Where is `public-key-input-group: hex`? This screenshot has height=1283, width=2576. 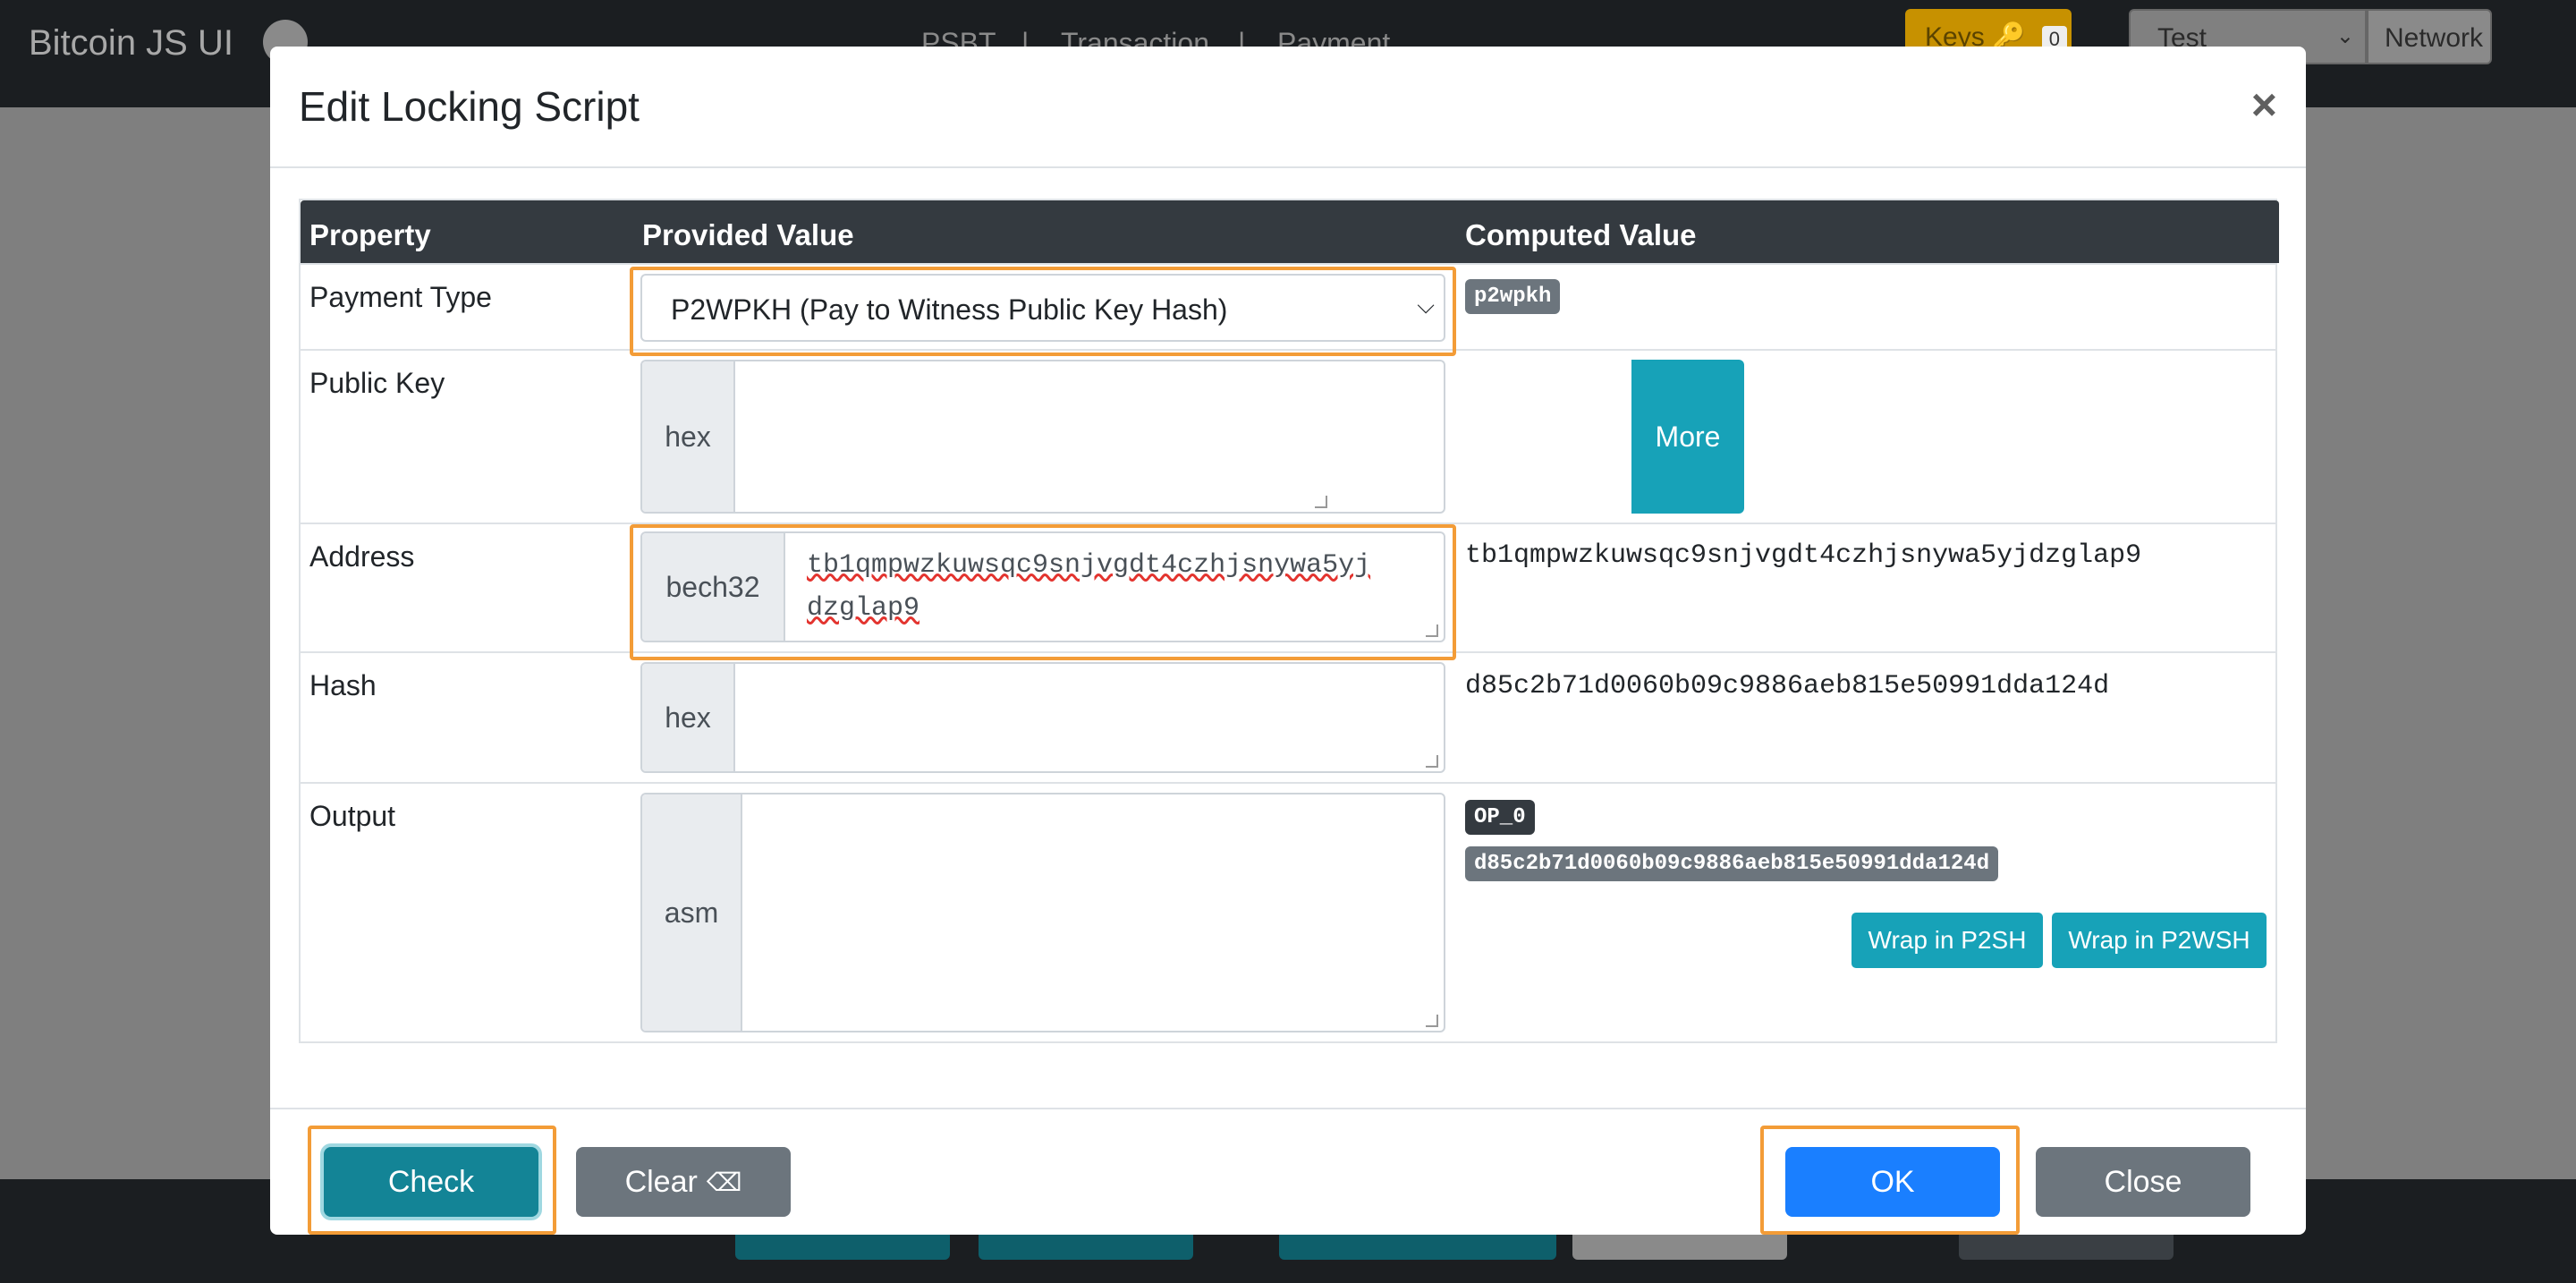 public-key-input-group: hex is located at coordinates (1042, 437).